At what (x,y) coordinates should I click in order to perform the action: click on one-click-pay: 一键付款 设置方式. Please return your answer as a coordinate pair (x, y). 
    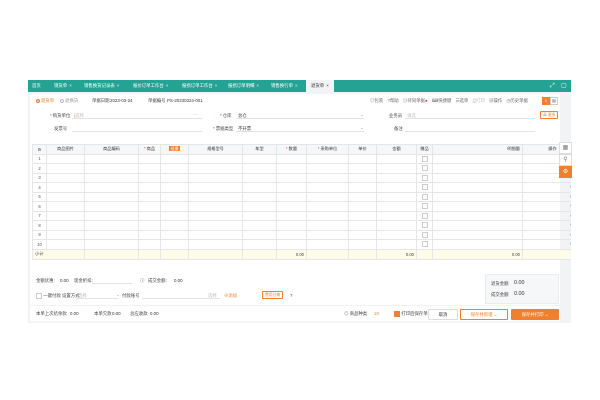
    Looking at the image, I should click on (58, 296).